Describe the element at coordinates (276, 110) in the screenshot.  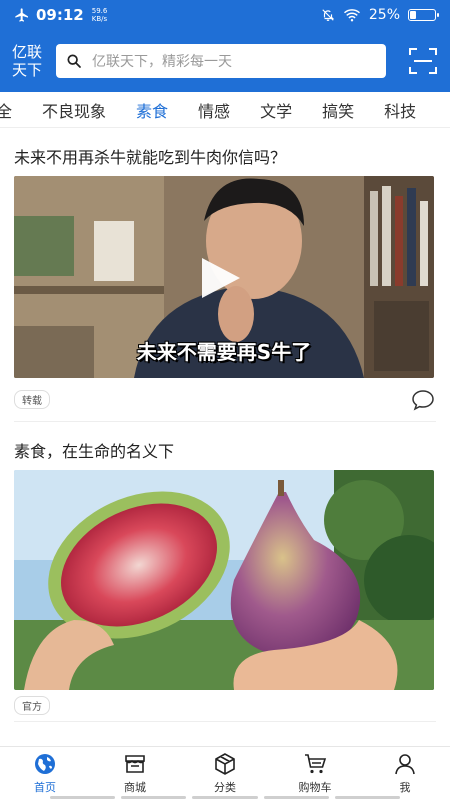
I see `tab-literature: 文学` at that location.